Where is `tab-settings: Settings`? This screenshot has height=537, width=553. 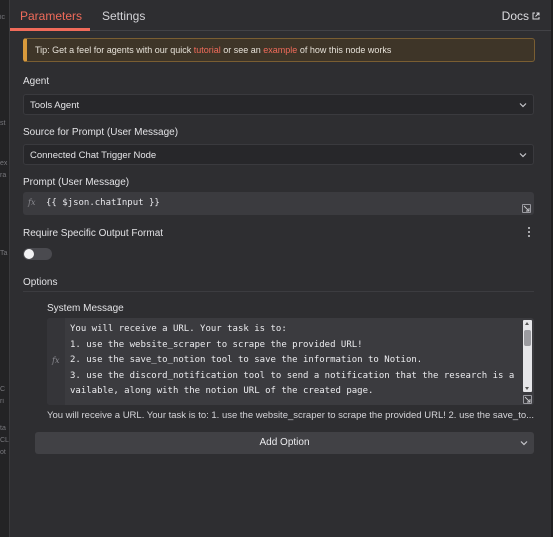 tab-settings: Settings is located at coordinates (123, 16).